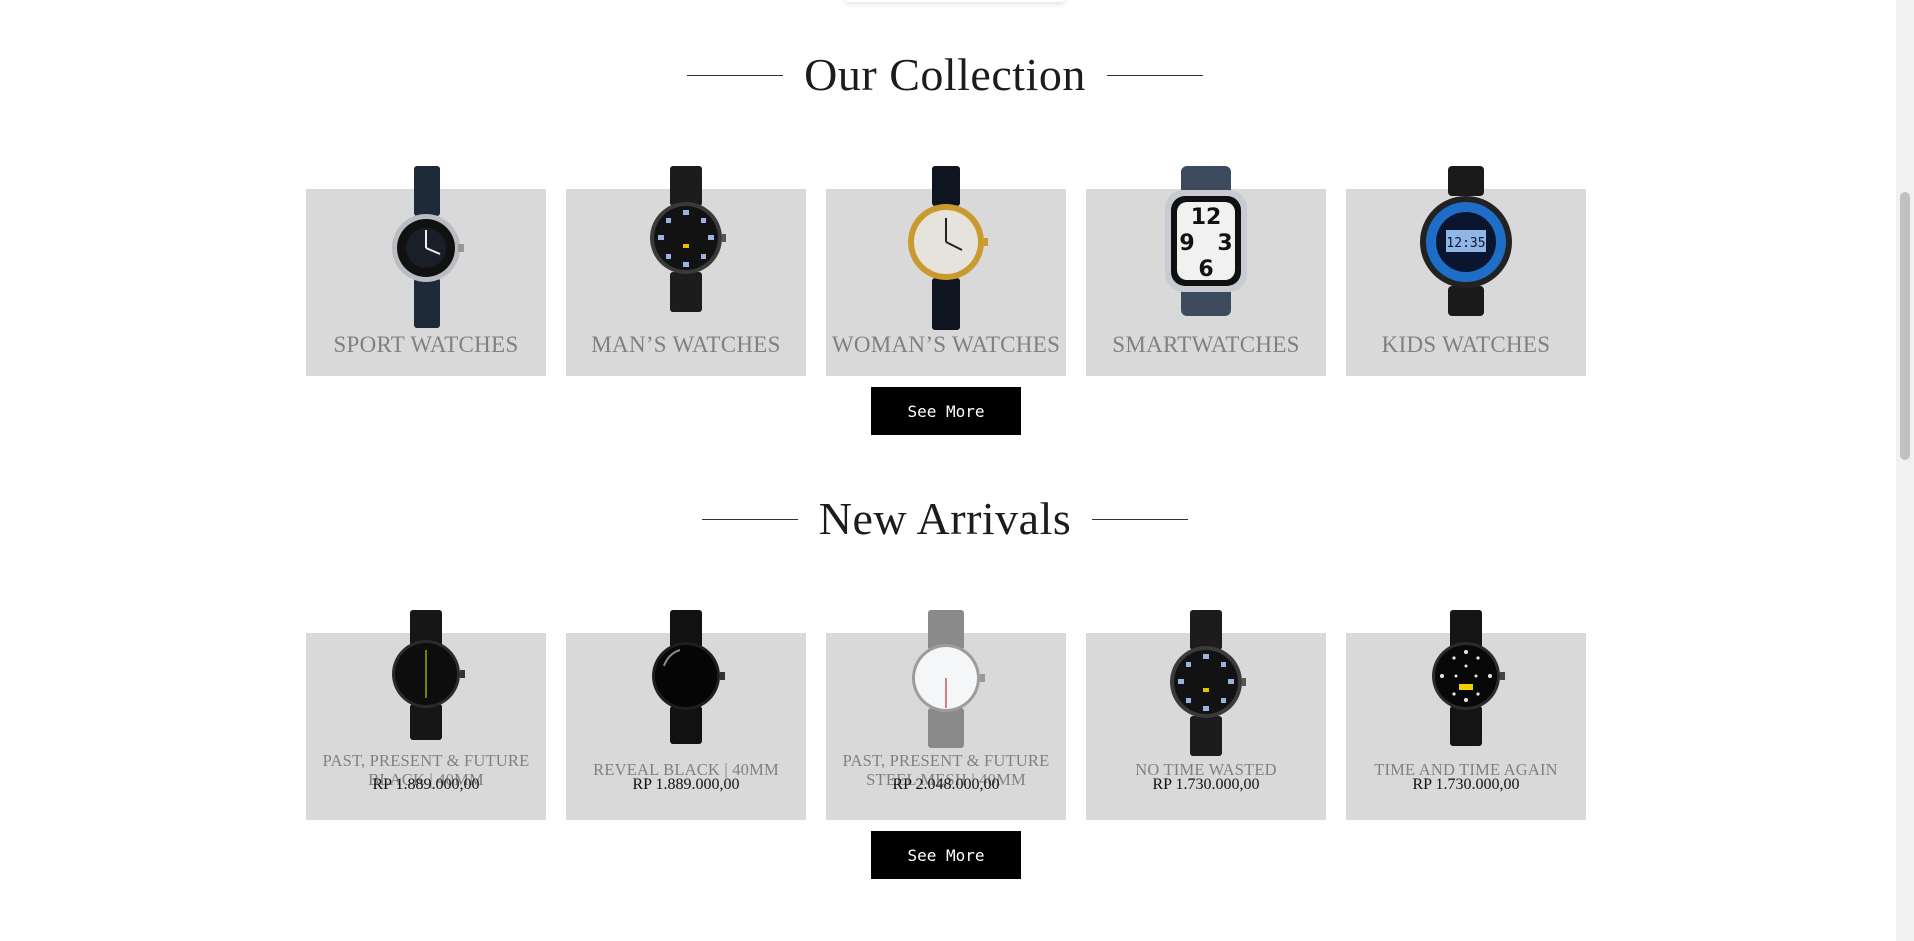 The image size is (1914, 941). I want to click on arrivals-see-more-button: See More, so click(946, 855).